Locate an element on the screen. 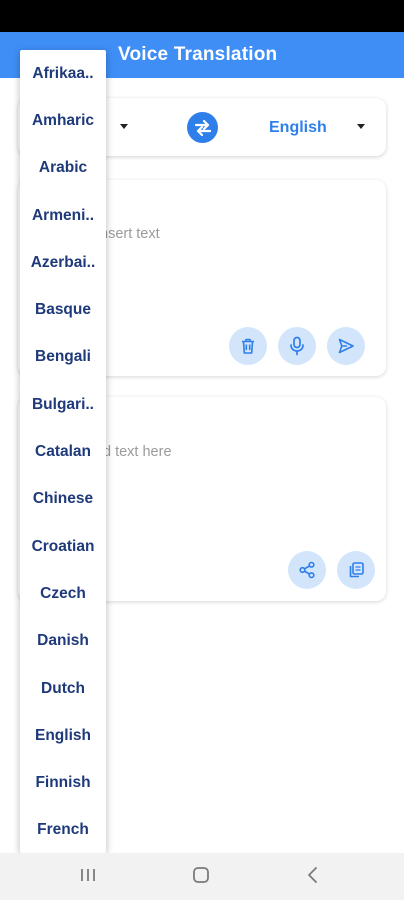  recent-apps-icon is located at coordinates (88, 875).